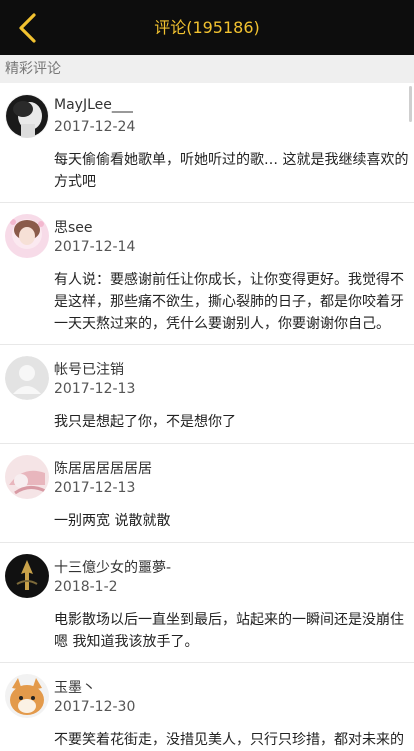 Image resolution: width=414 pixels, height=751 pixels. What do you see at coordinates (95, 127) in the screenshot?
I see `comment-date: 2017-12-24` at bounding box center [95, 127].